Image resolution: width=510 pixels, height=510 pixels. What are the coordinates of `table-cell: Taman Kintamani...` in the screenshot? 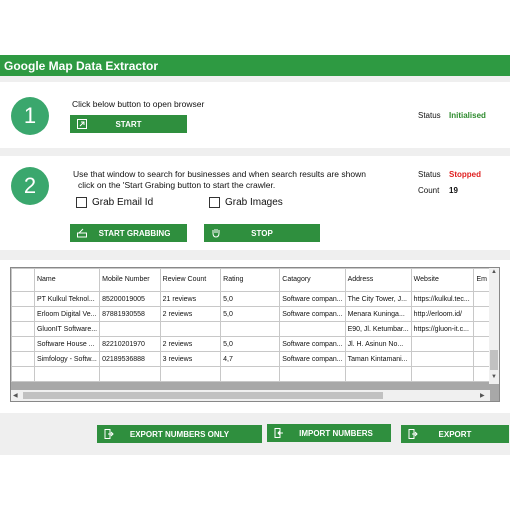 It's located at (378, 359).